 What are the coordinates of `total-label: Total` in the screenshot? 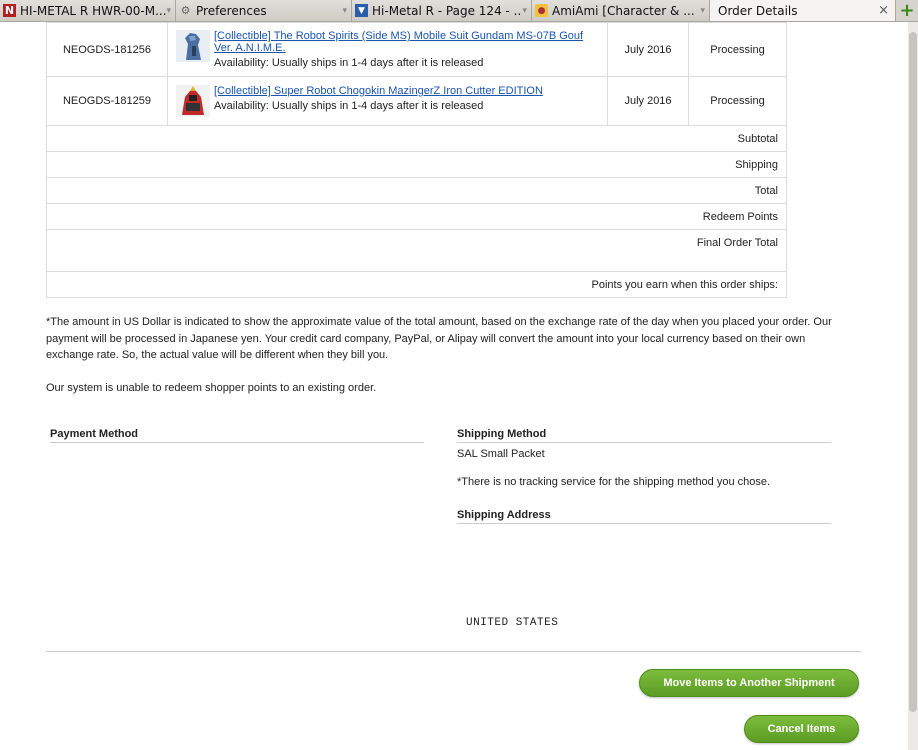 It's located at (416, 190).